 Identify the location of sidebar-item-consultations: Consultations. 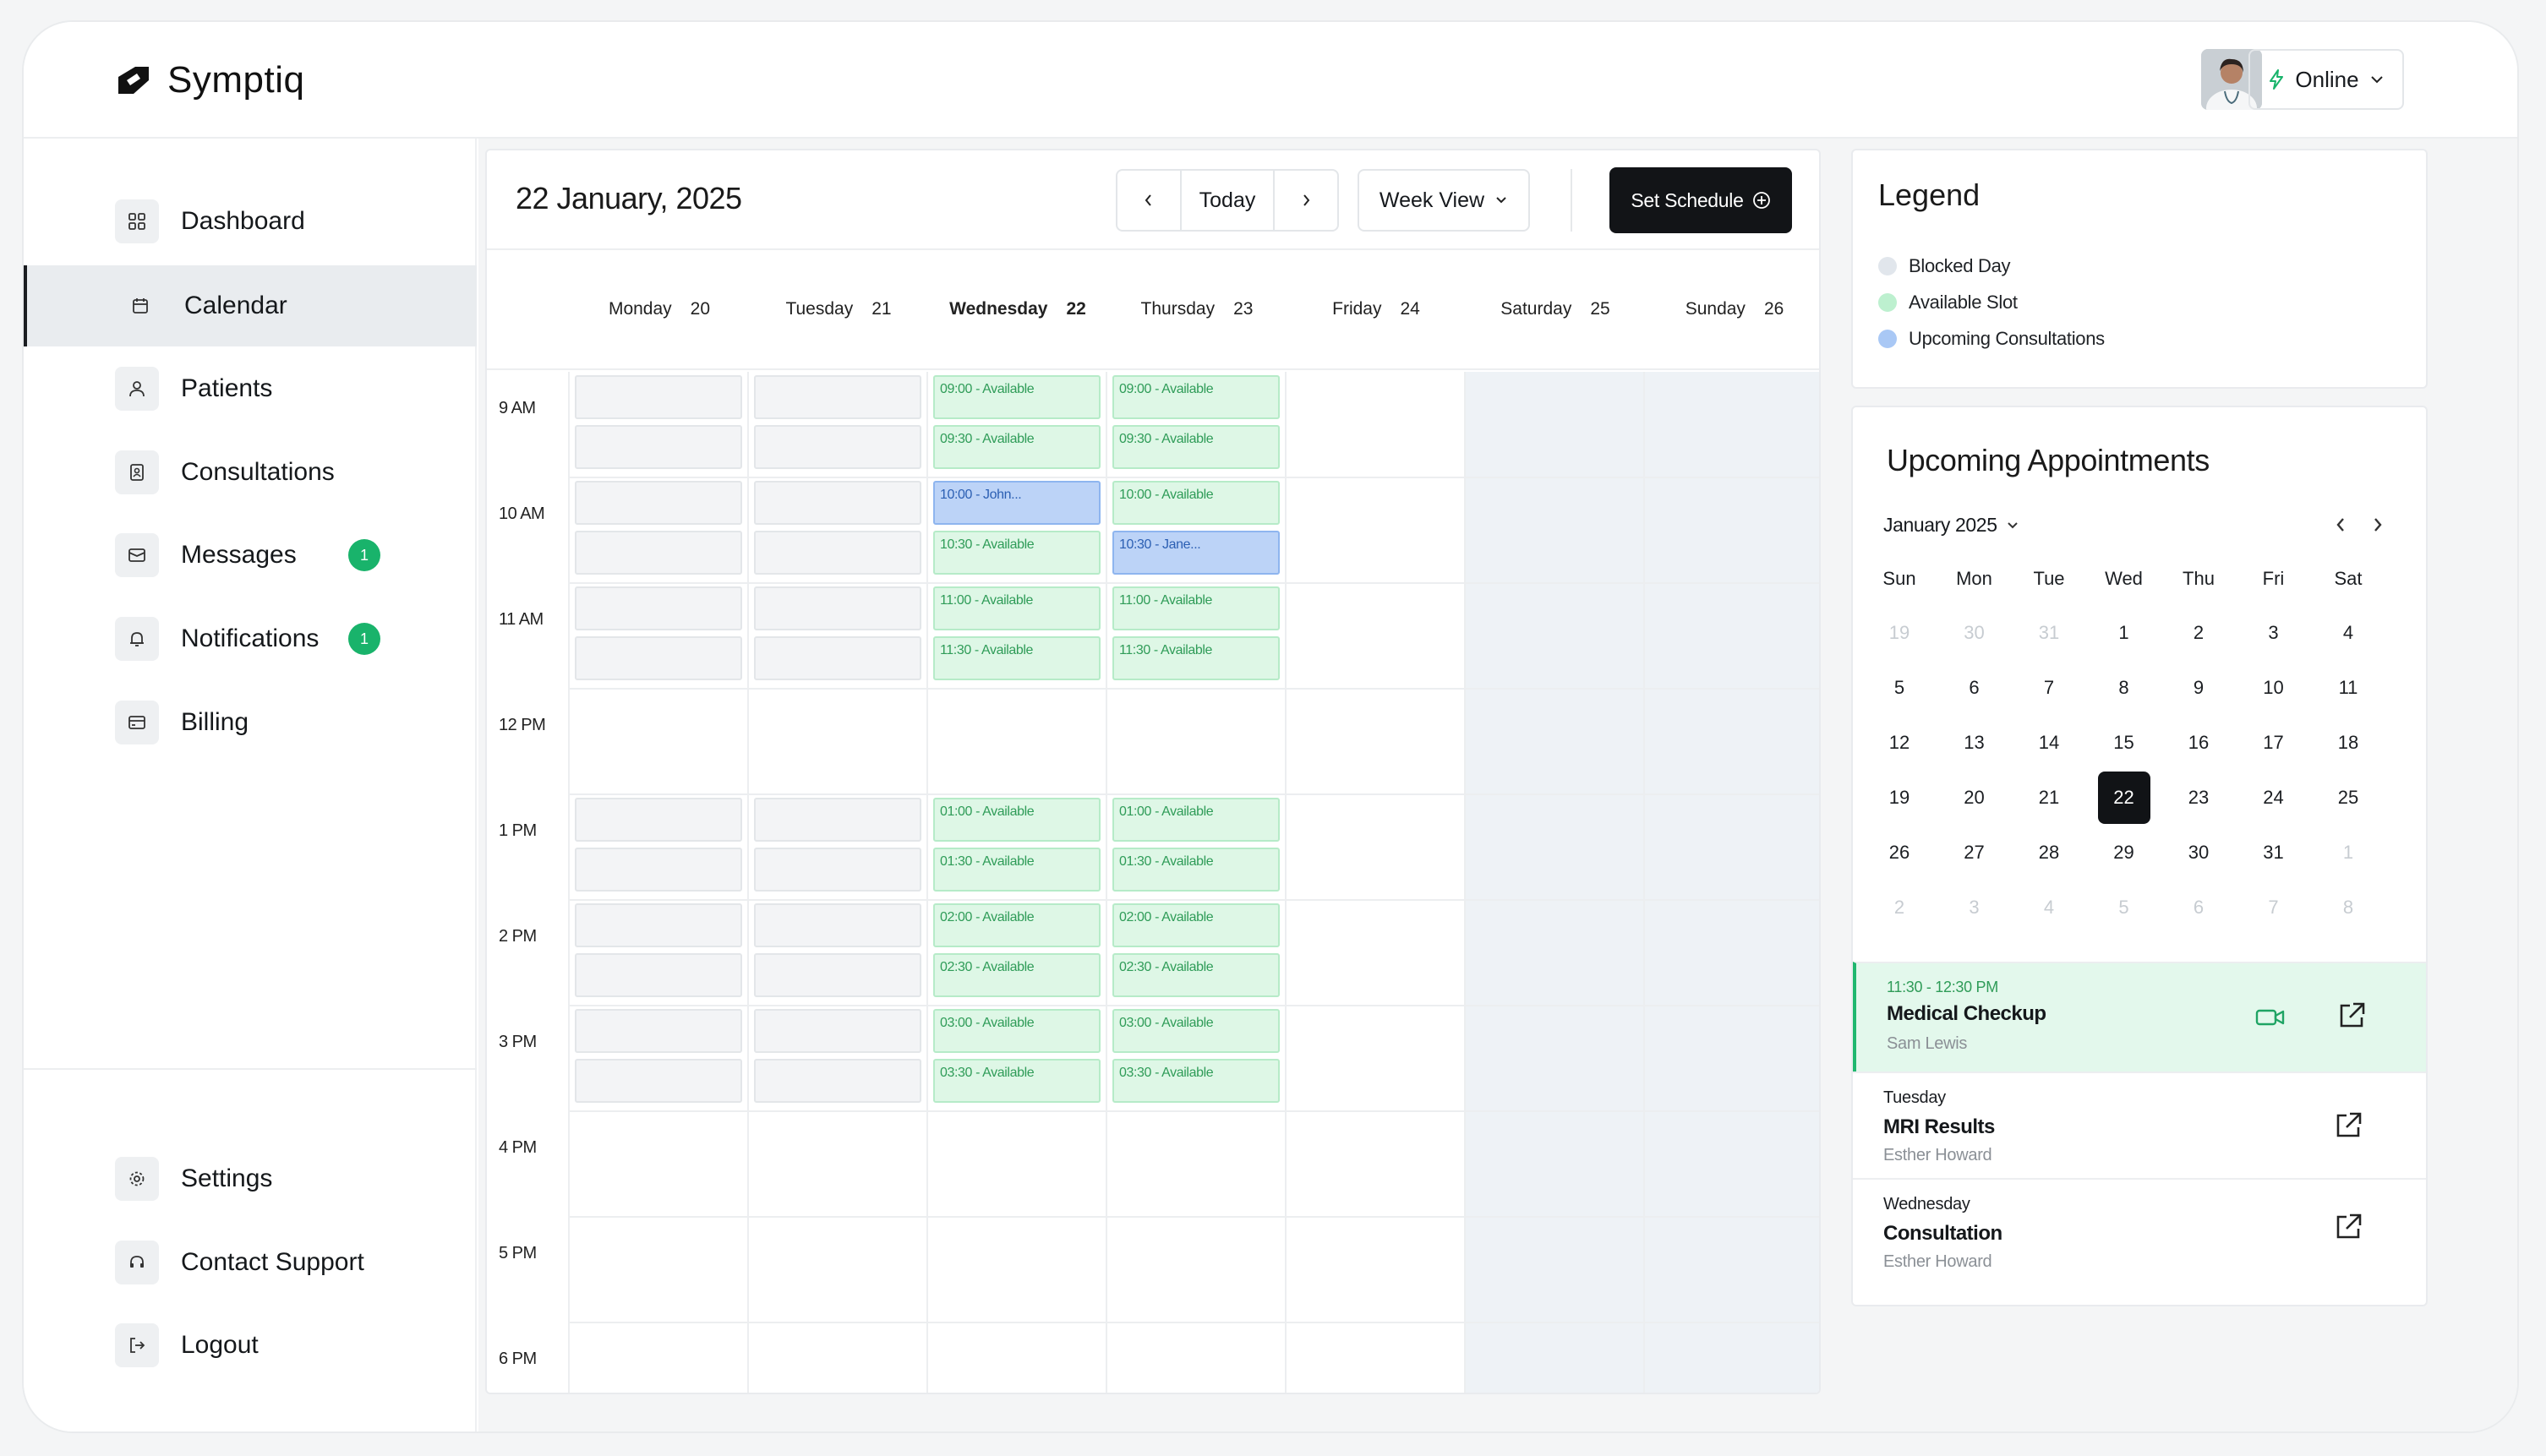
(250, 473).